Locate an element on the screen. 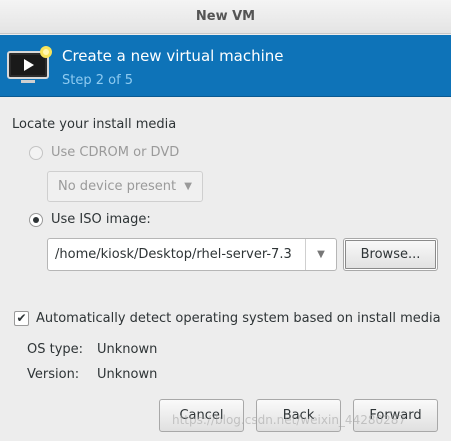 Image resolution: width=451 pixels, height=441 pixels. window-title: New VM is located at coordinates (225, 17).